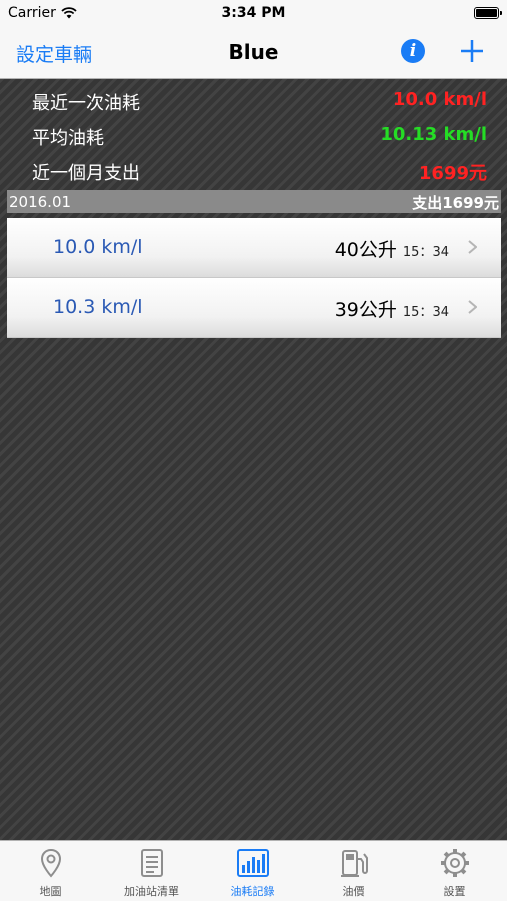 The width and height of the screenshot is (507, 901). What do you see at coordinates (455, 203) in the screenshot?
I see `section-total-expense: 支出1699元` at bounding box center [455, 203].